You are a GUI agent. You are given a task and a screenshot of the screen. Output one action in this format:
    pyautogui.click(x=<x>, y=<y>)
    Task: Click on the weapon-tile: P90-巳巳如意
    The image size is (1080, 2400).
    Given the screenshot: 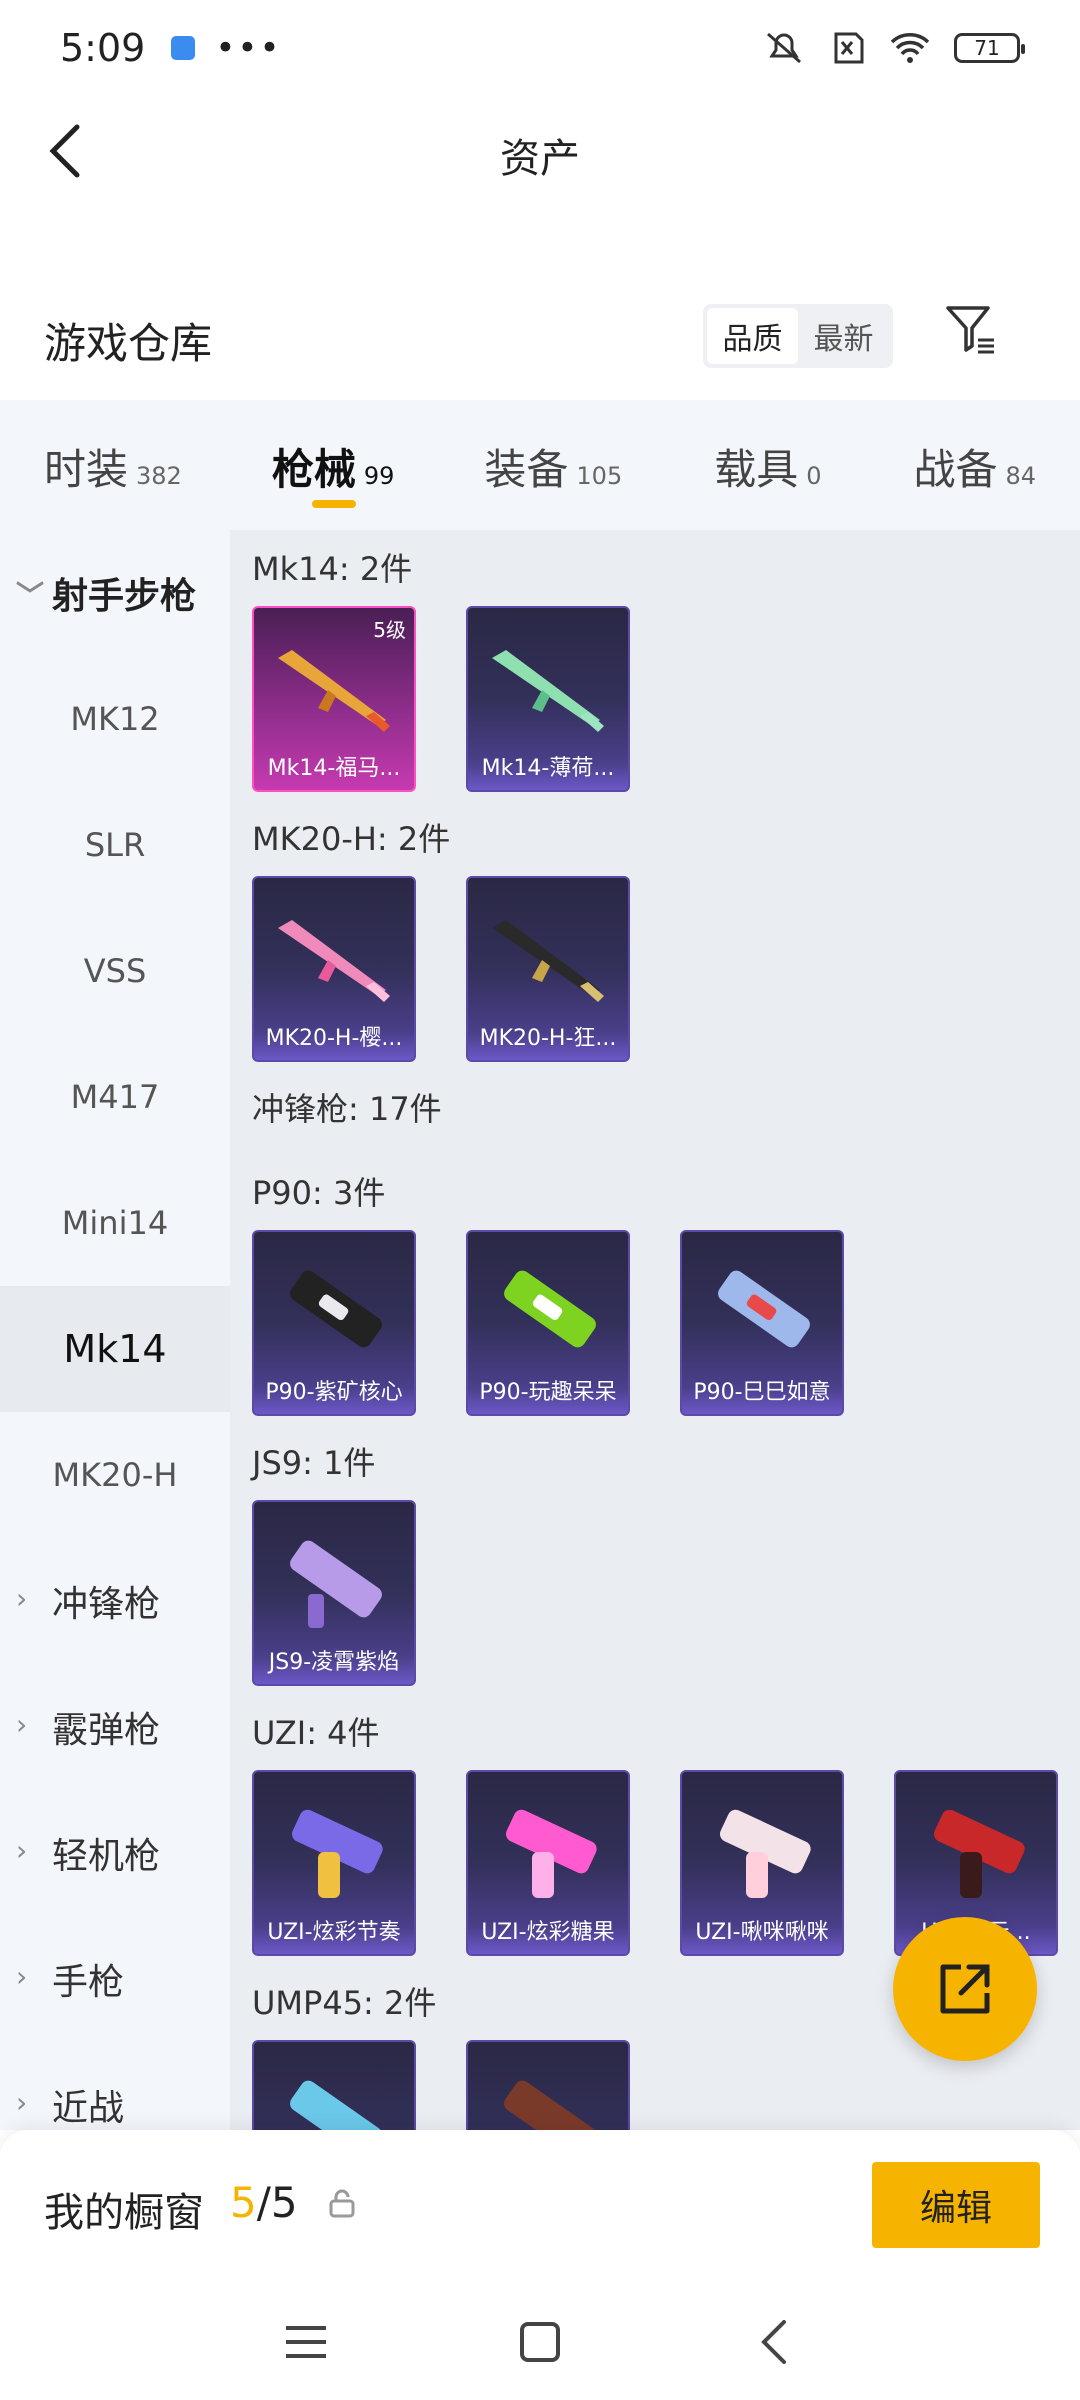 What is the action you would take?
    pyautogui.click(x=762, y=1323)
    